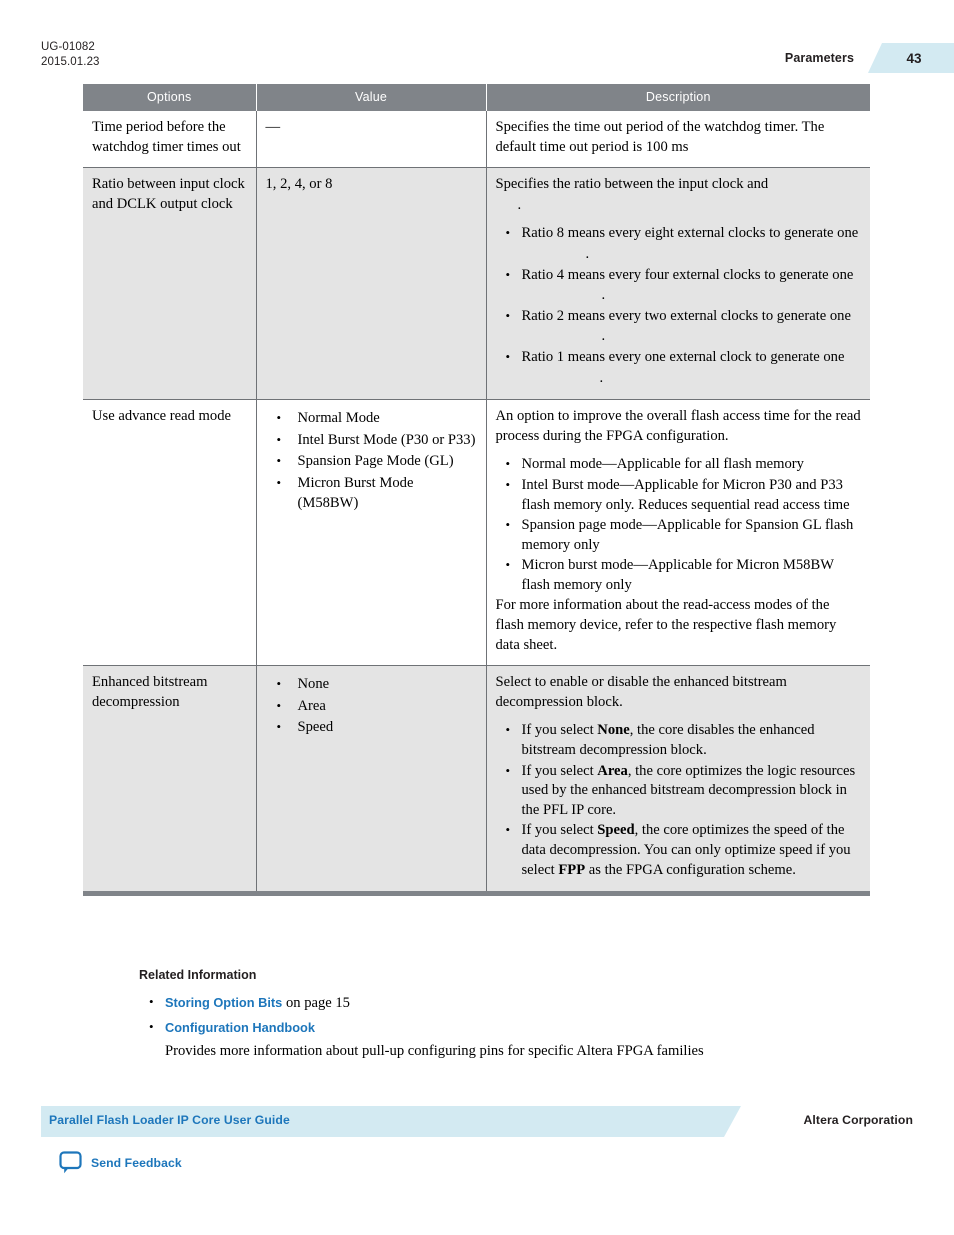 The width and height of the screenshot is (954, 1235). I want to click on document-id-block: UG-01082 2015.01.23, so click(70, 55).